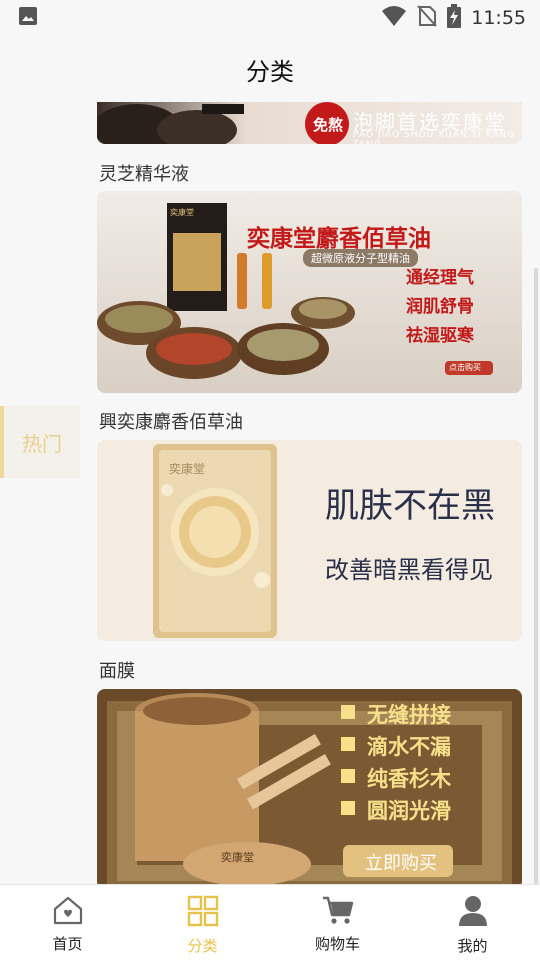 This screenshot has height=960, width=540. I want to click on nav-label: 购物车, so click(337, 944).